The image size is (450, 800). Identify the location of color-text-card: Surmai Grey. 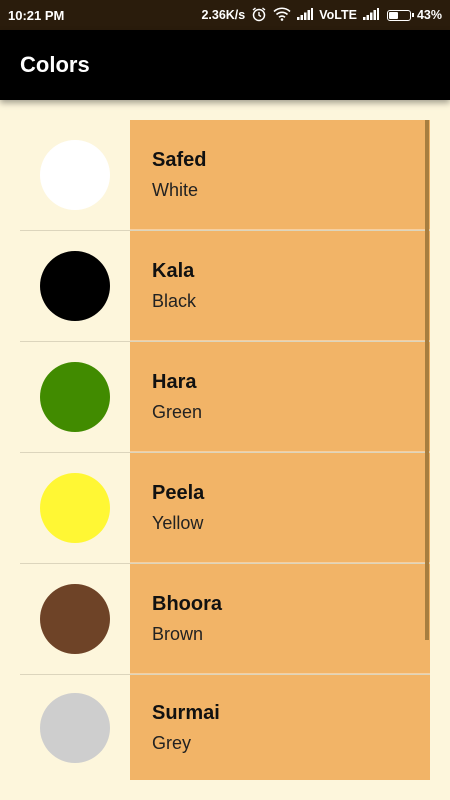
(280, 727).